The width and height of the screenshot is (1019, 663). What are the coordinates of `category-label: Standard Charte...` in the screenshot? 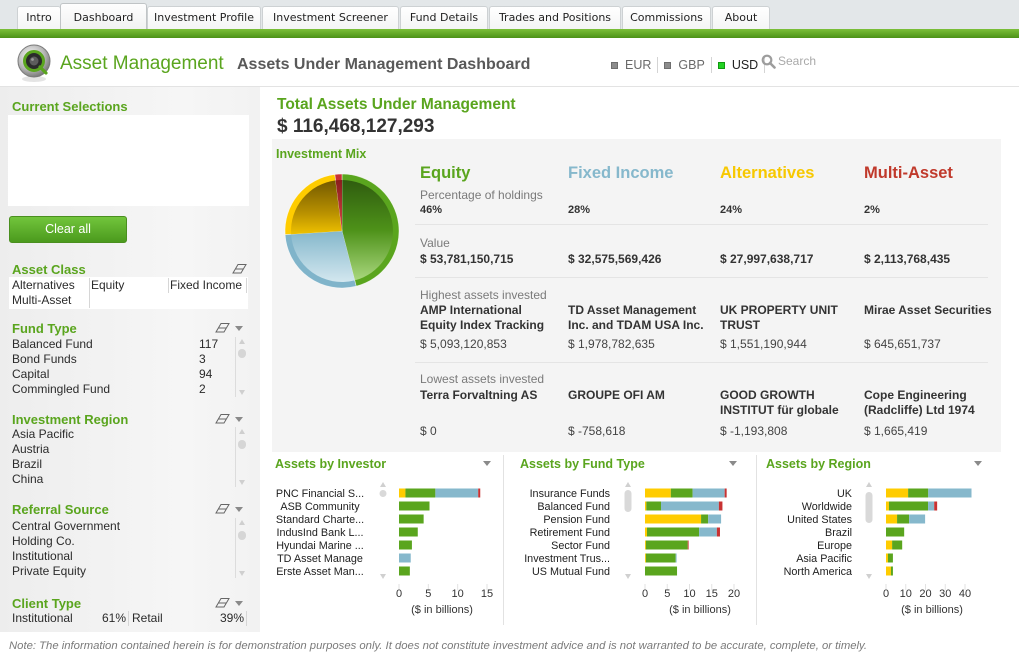 It's located at (320, 520).